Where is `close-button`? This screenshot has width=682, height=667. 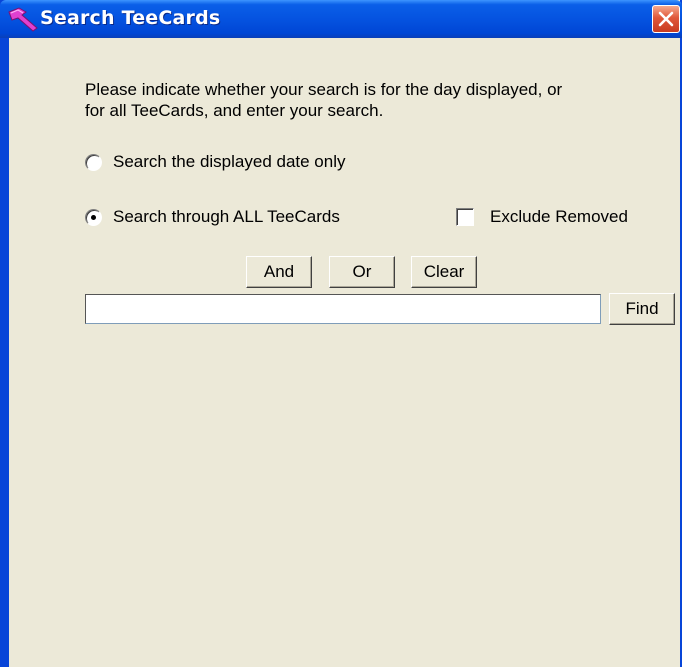
close-button is located at coordinates (666, 19).